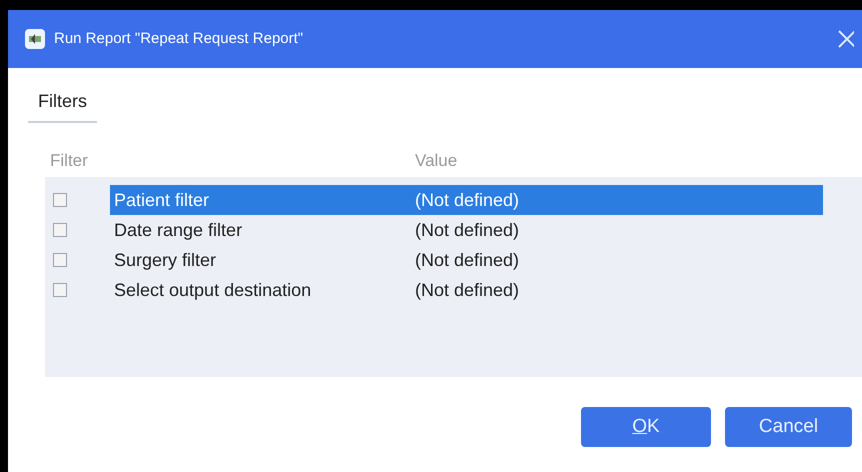 The image size is (862, 472). What do you see at coordinates (846, 39) in the screenshot?
I see `close-icon` at bounding box center [846, 39].